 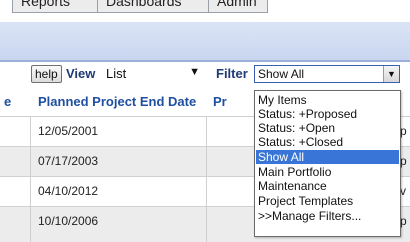 I want to click on end-date-cell: 04/10/2012, so click(x=68, y=191).